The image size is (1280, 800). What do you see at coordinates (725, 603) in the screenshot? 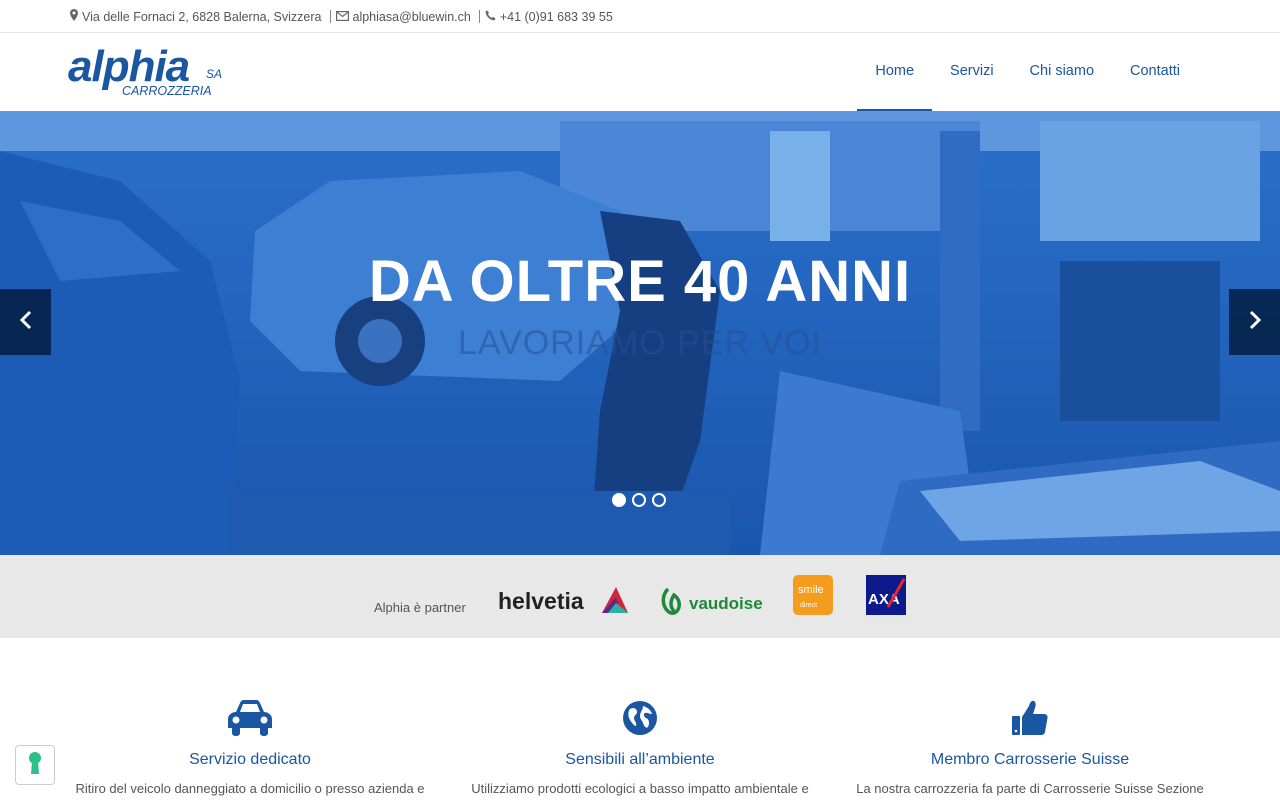
I see `svg-text: vaudoise` at bounding box center [725, 603].